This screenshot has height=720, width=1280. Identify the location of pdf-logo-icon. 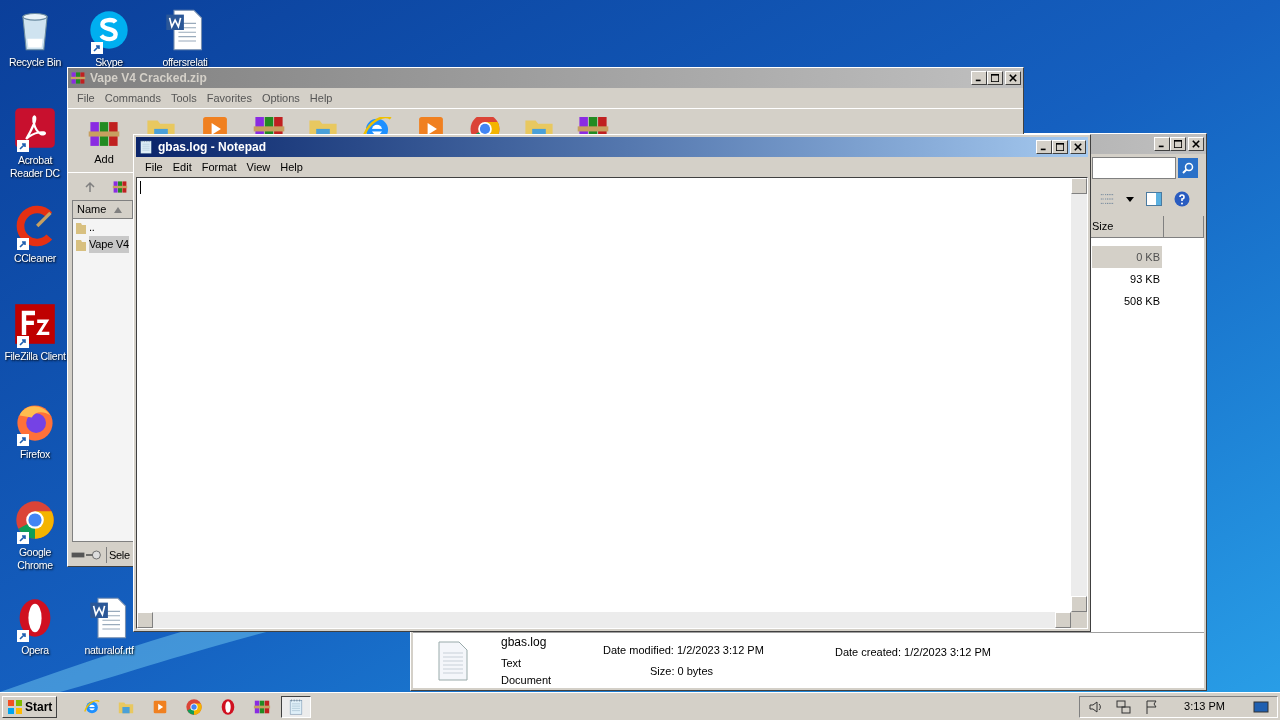
(35, 128).